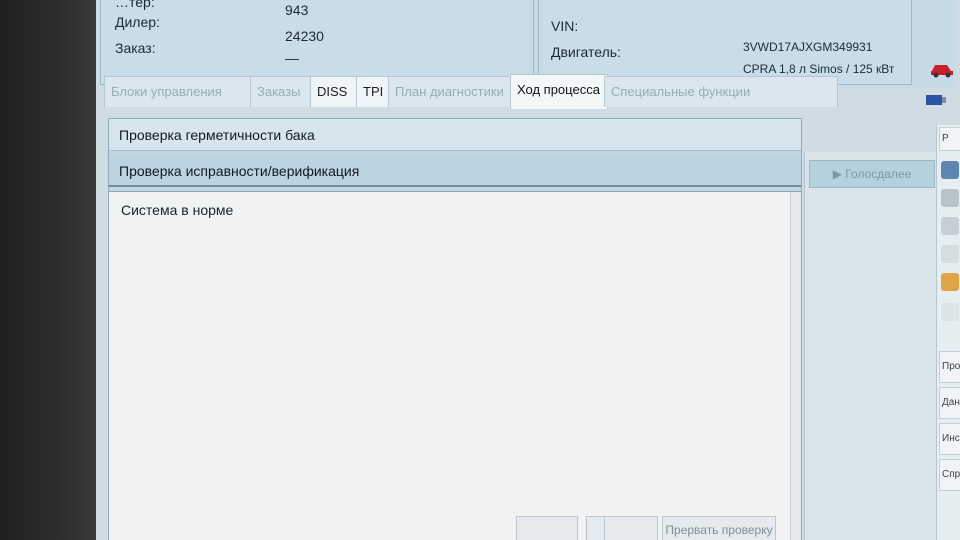 The image size is (960, 540). Describe the element at coordinates (451, 91) in the screenshot. I see `tab-diagnostic-plan: План диагностики` at that location.